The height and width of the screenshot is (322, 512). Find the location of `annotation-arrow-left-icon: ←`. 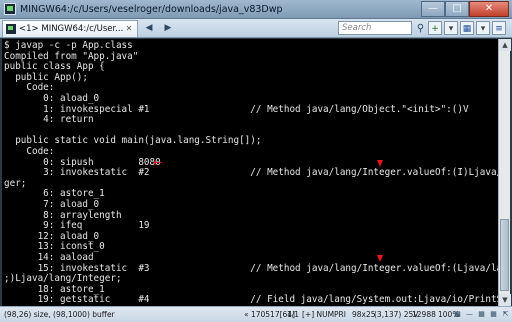

annotation-arrow-left-icon: ← is located at coordinates (158, 162).